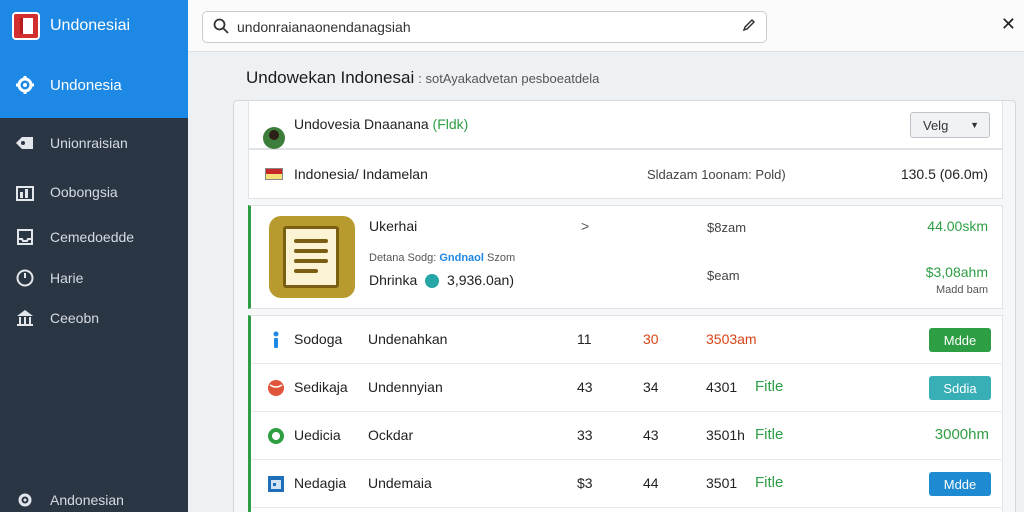 The width and height of the screenshot is (1024, 512). What do you see at coordinates (956, 272) in the screenshot?
I see `card-right-bottom: $3,08ahm` at bounding box center [956, 272].